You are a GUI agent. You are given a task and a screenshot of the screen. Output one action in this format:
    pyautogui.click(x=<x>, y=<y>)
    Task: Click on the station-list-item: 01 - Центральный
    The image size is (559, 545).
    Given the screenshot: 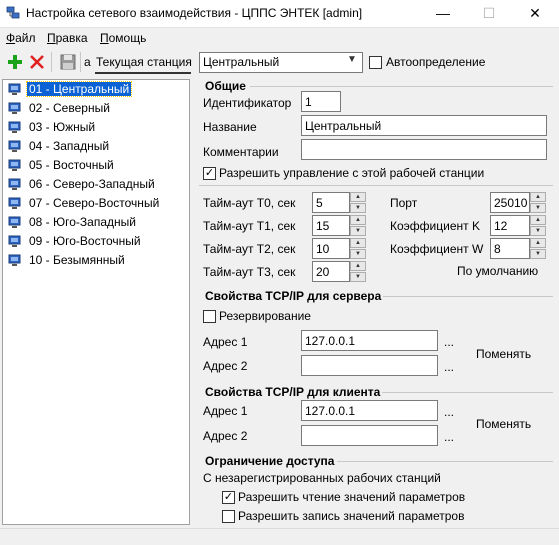 What is the action you would take?
    pyautogui.click(x=96, y=89)
    